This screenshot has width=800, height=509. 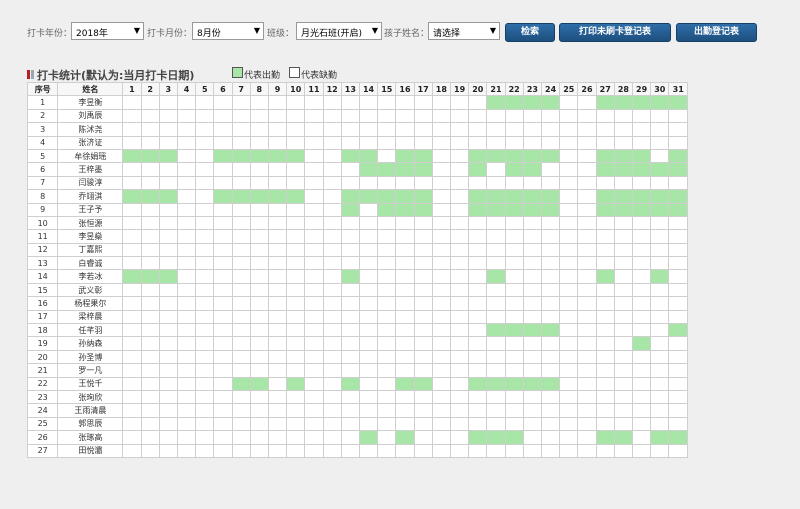 I want to click on child-label: 孩子姓名：, so click(x=407, y=34).